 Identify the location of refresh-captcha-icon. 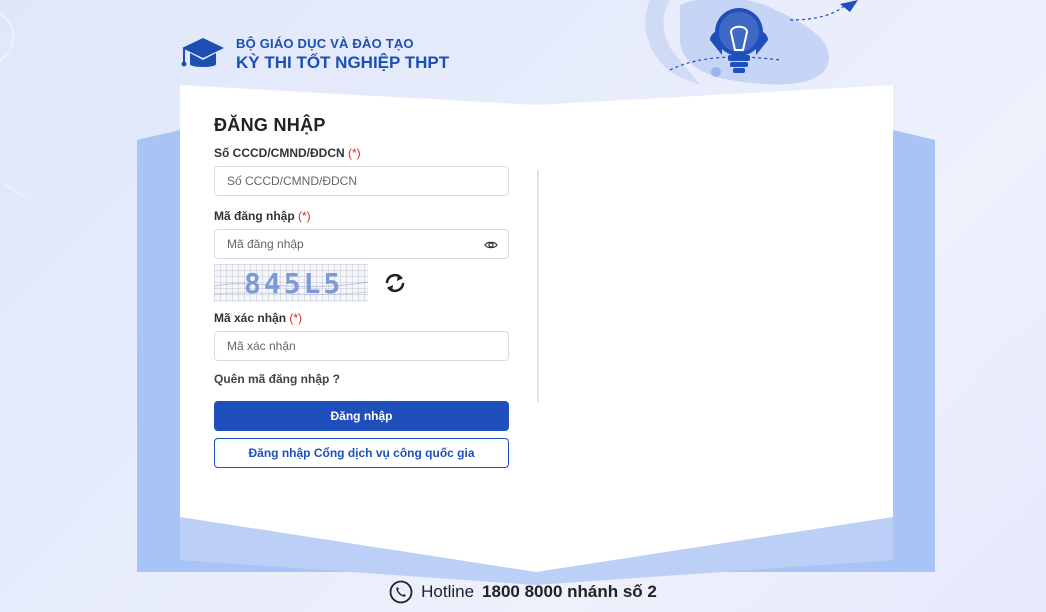
(395, 283).